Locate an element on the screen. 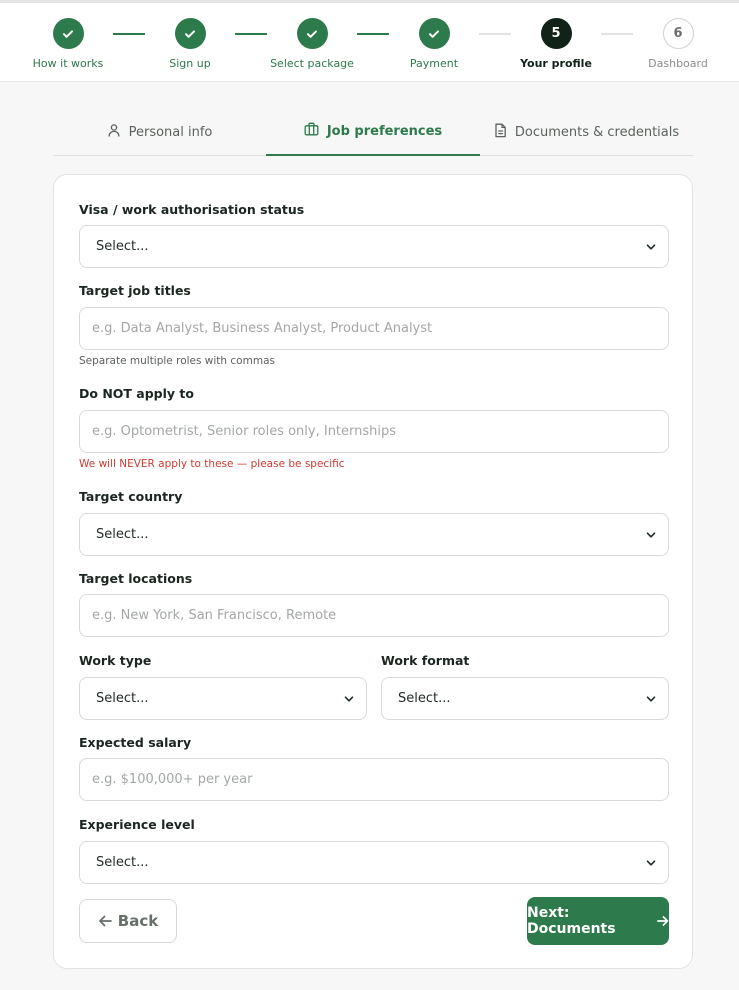 The image size is (739, 990). next-documents-button: Next: Documents is located at coordinates (598, 921).